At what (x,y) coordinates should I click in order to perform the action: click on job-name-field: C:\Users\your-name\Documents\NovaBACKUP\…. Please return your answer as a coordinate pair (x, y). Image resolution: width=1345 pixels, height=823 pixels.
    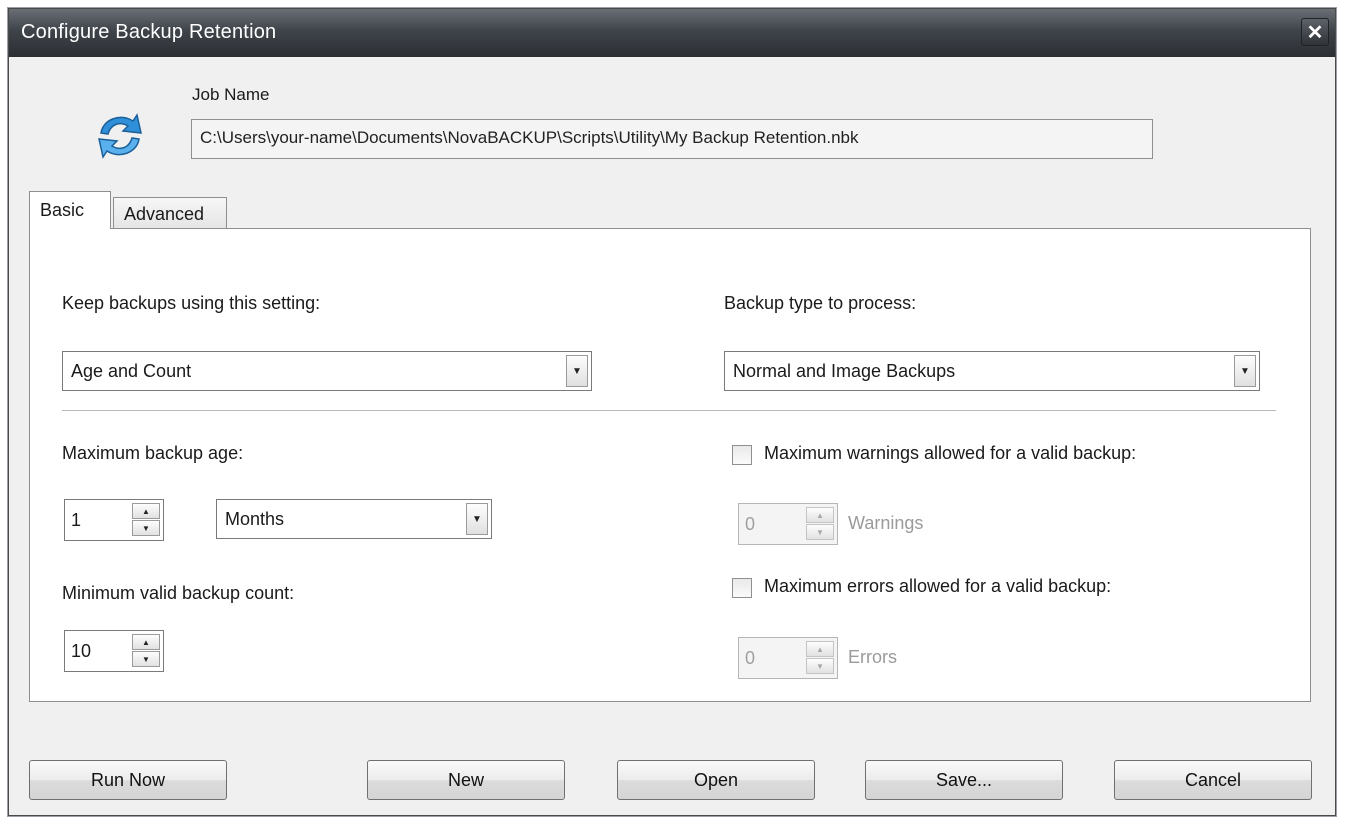
    Looking at the image, I should click on (672, 139).